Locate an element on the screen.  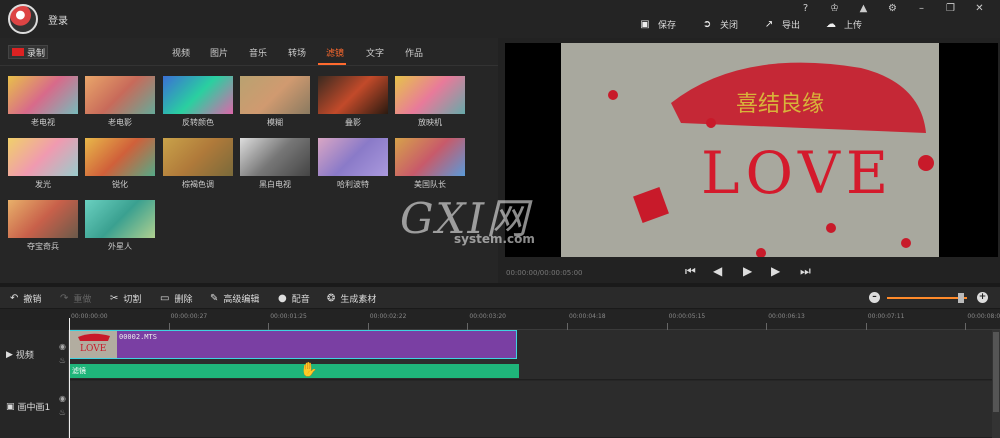
crown-icon: ♔ is located at coordinates (834, 9).